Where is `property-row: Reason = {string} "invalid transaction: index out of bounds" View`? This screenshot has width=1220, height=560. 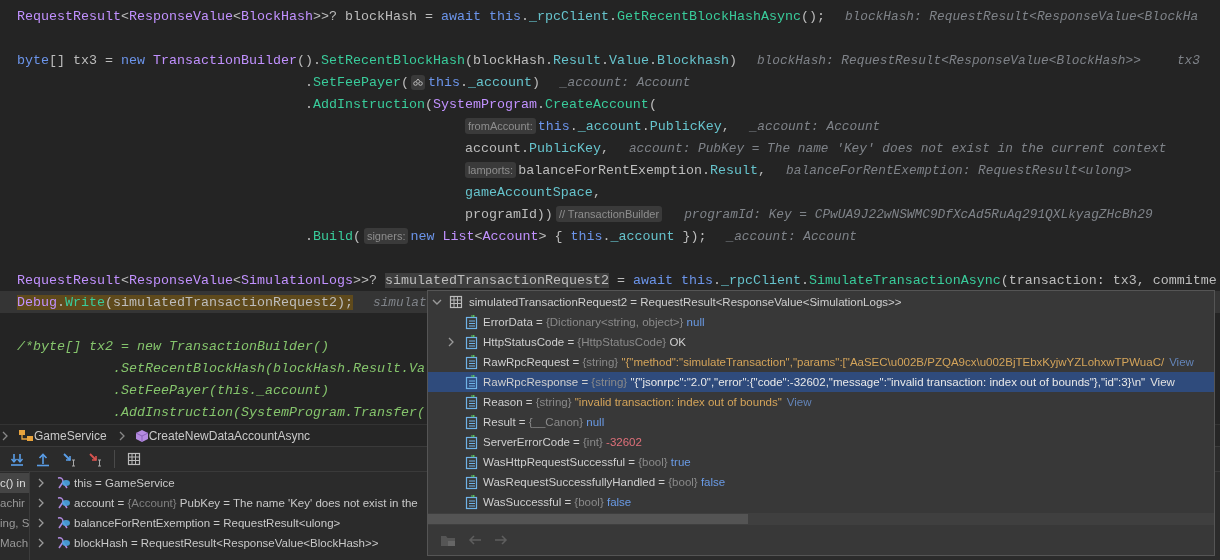 property-row: Reason = {string} "invalid transaction: index out of bounds" View is located at coordinates (821, 402).